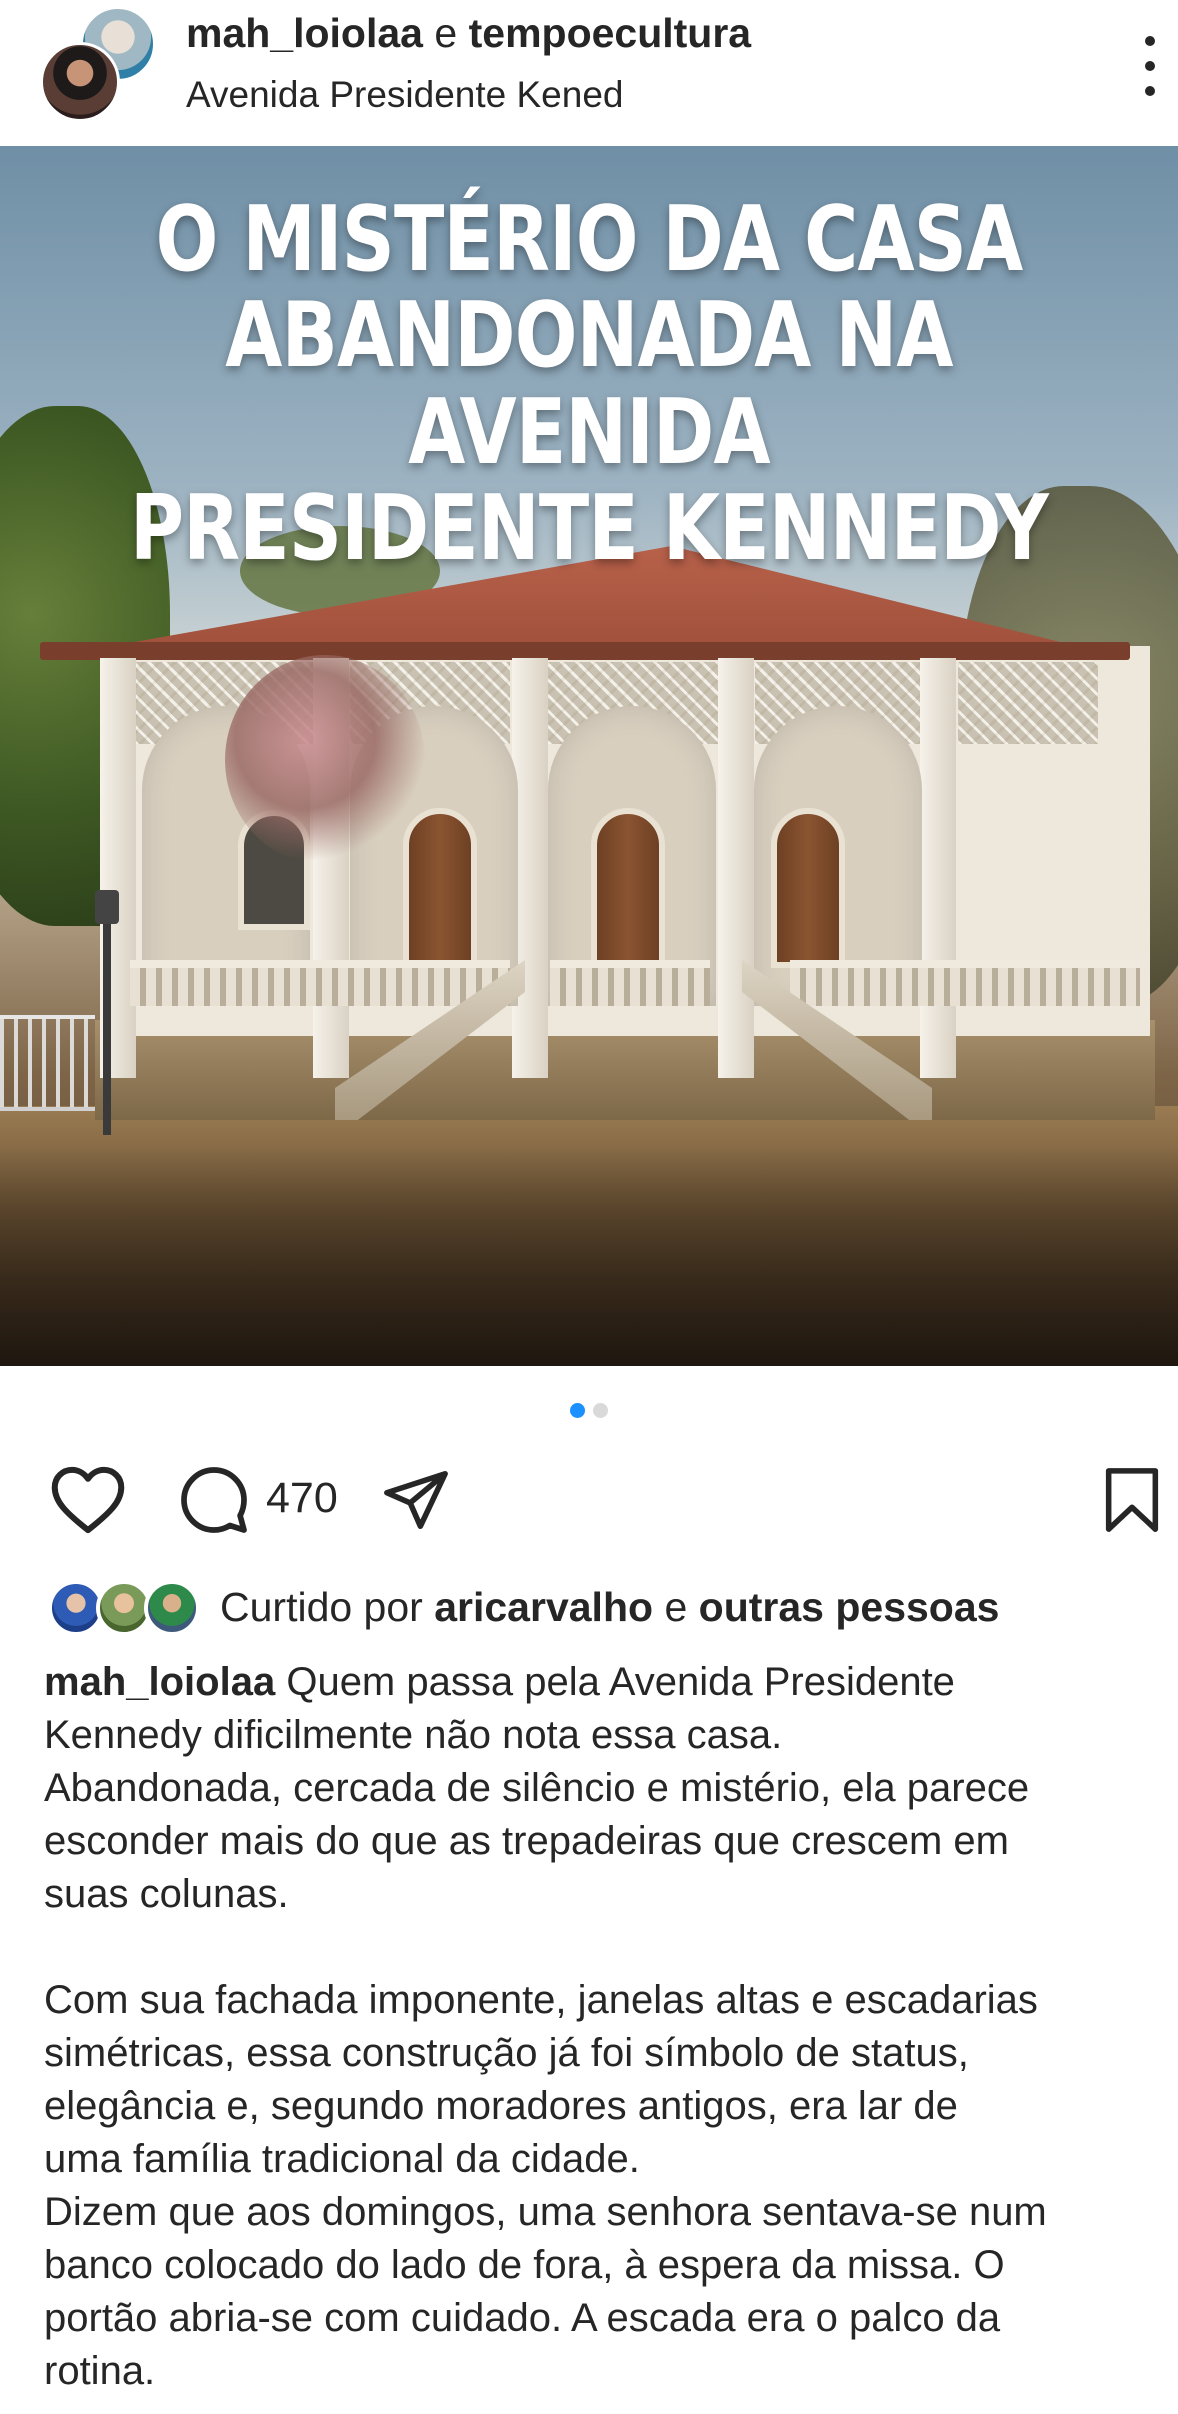  I want to click on carousel-indicator, so click(589, 1410).